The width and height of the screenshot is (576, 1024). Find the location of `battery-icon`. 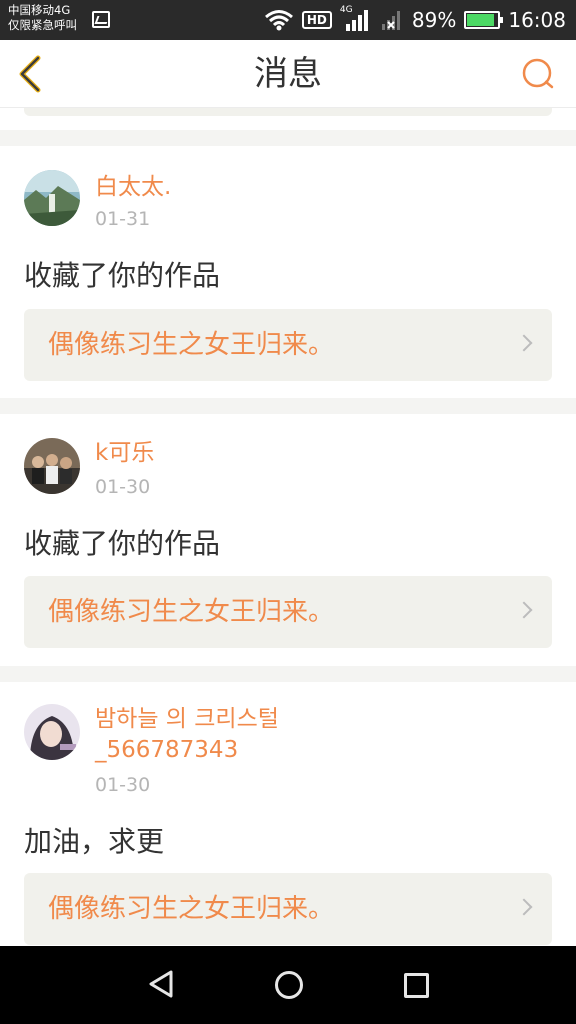

battery-icon is located at coordinates (484, 20).